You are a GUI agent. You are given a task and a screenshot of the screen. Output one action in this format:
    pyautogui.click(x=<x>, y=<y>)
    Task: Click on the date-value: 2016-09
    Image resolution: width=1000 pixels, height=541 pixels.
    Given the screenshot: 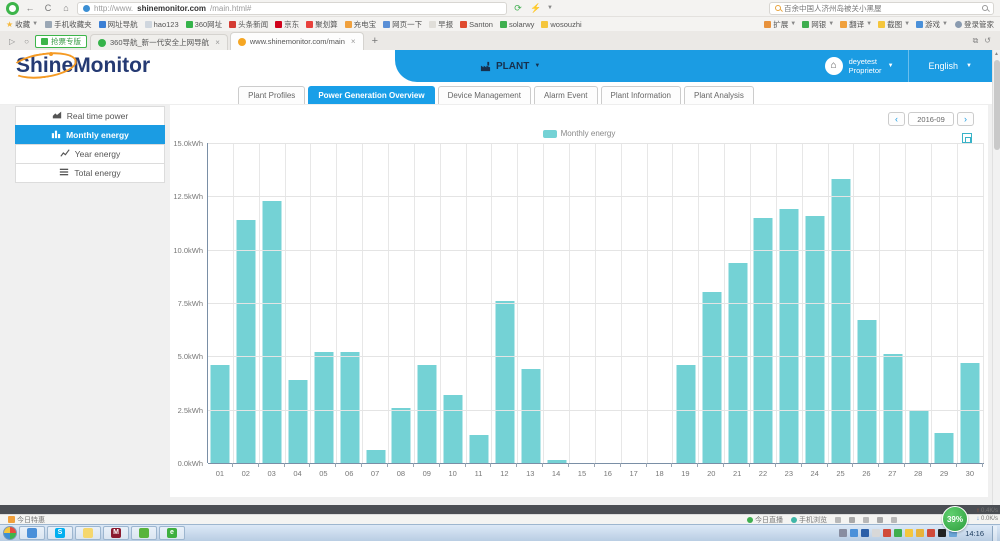 What is the action you would take?
    pyautogui.click(x=931, y=119)
    